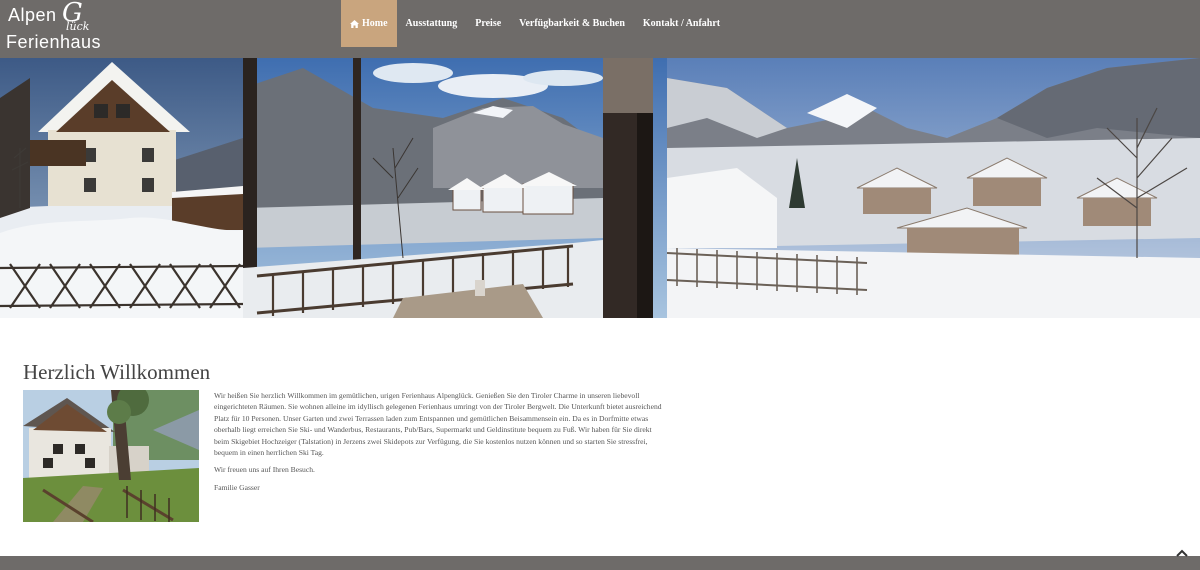 This screenshot has height=570, width=1200. I want to click on welcome-signature: Familie Gasser, so click(237, 487).